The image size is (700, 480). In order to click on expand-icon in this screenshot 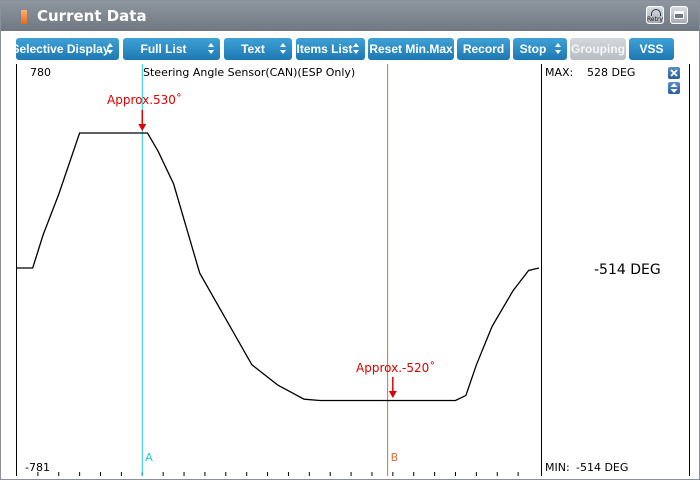, I will do `click(674, 88)`.